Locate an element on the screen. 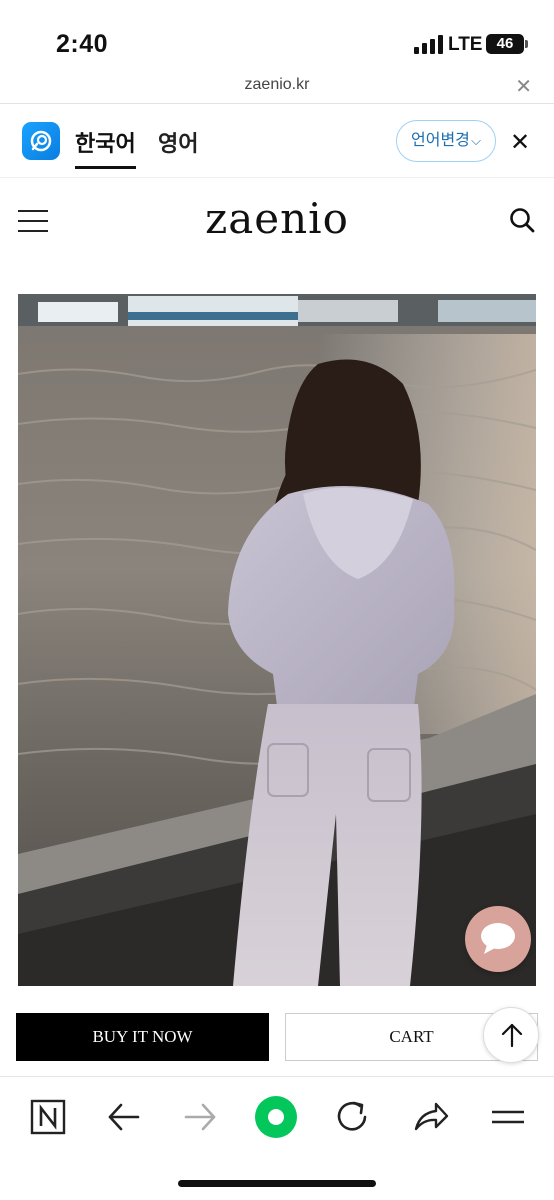 This screenshot has height=1200, width=554. url-bar: zaenio.kr ✕ is located at coordinates (277, 87).